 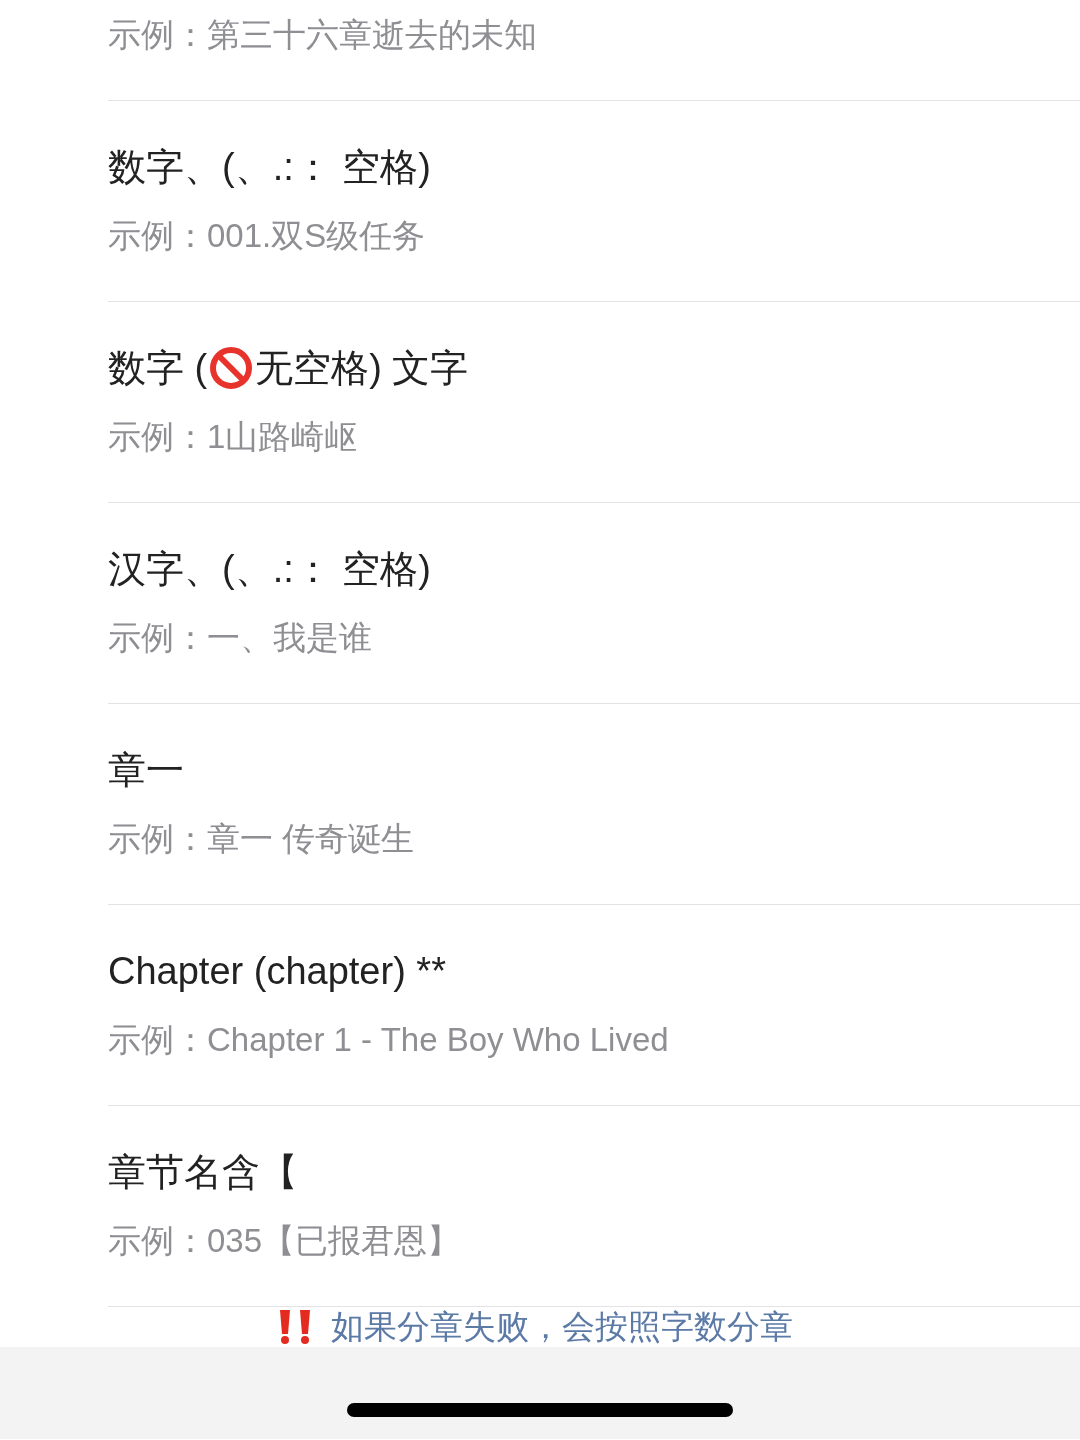 What do you see at coordinates (269, 569) in the screenshot?
I see `option-title: 汉字、(、.:： 空格)` at bounding box center [269, 569].